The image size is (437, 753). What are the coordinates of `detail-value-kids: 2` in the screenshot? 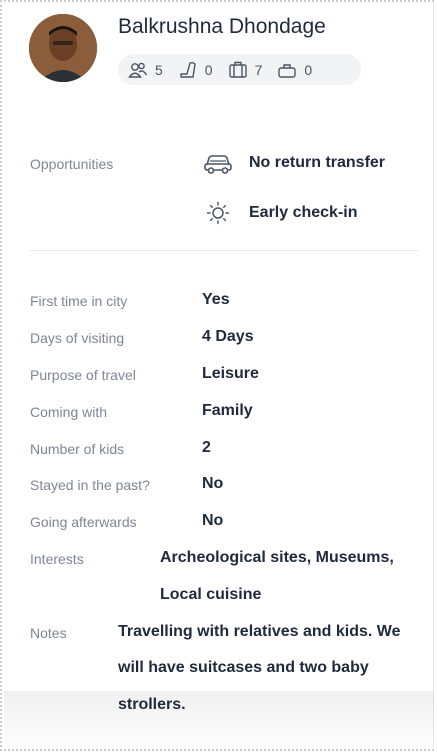 It's located at (206, 447).